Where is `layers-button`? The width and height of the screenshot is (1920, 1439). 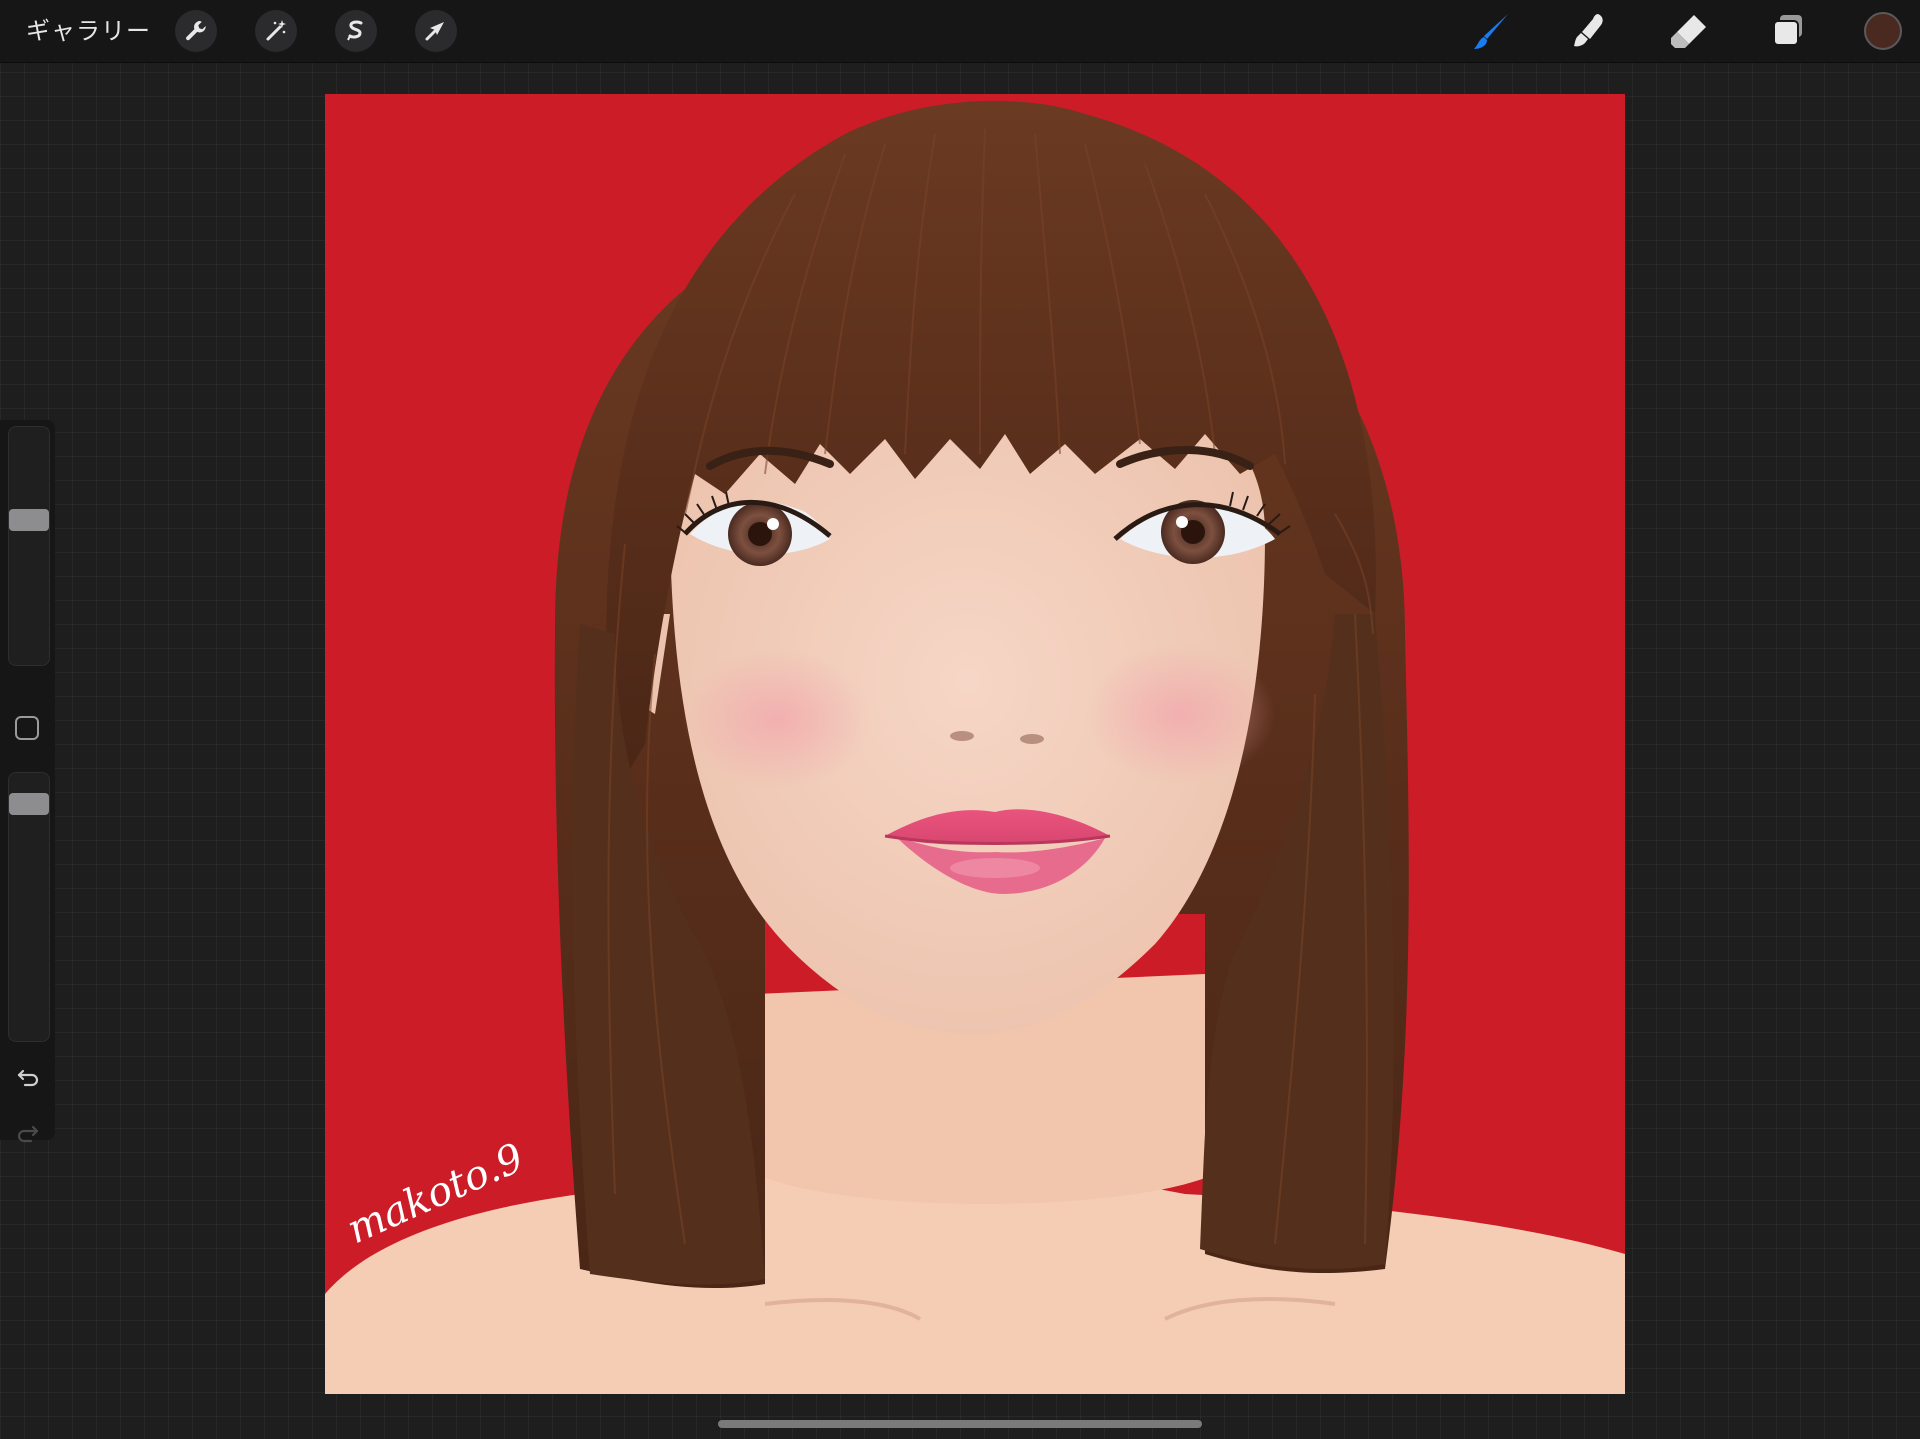 layers-button is located at coordinates (1788, 31).